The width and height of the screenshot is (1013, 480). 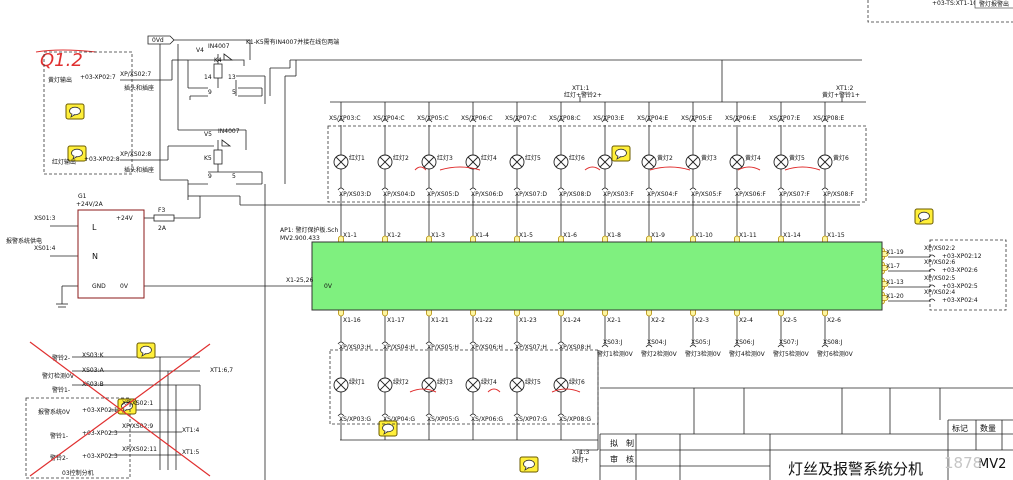 I want to click on lamp-label-3: 红灯3, so click(x=445, y=158).